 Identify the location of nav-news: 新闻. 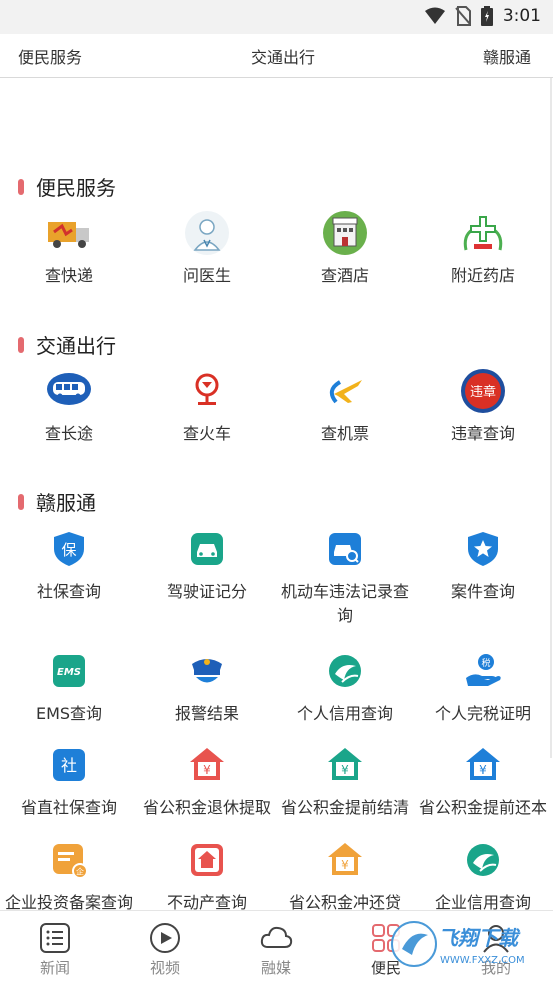
(55, 949).